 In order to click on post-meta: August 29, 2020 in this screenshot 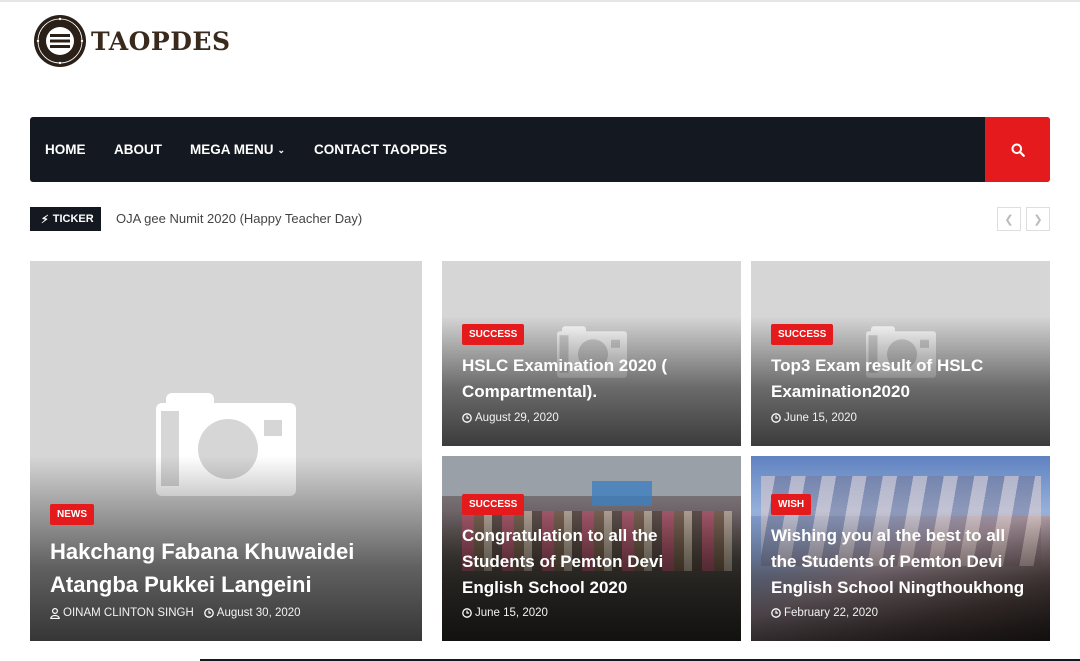, I will do `click(515, 418)`.